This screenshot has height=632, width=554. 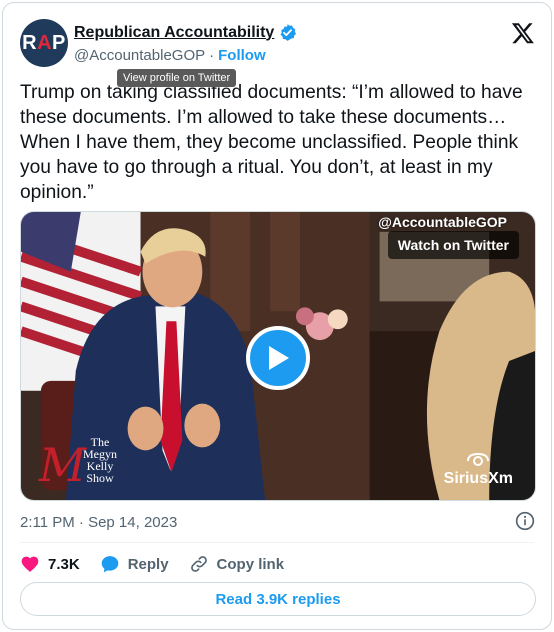 What do you see at coordinates (198, 564) in the screenshot?
I see `link-icon` at bounding box center [198, 564].